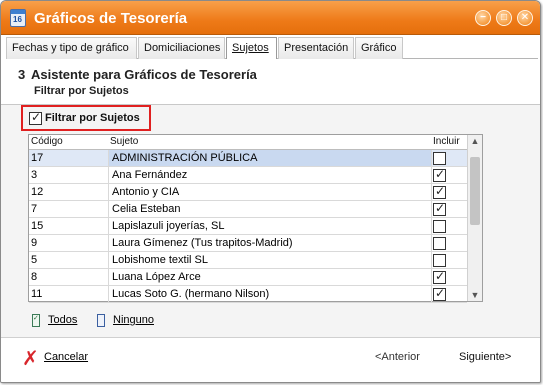  I want to click on close-button: ✕, so click(525, 18).